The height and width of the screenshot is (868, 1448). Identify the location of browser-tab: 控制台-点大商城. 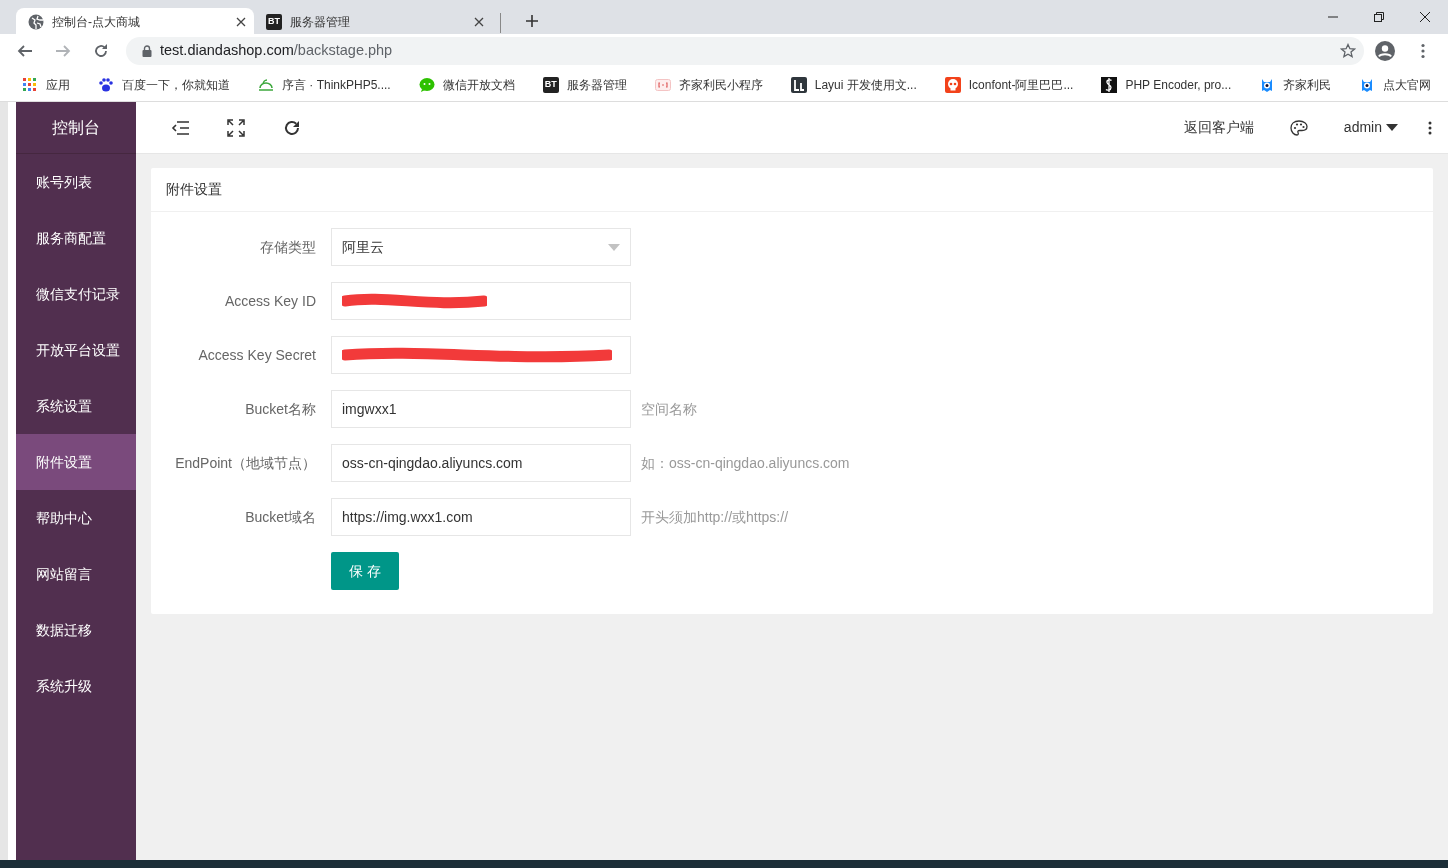
(135, 22).